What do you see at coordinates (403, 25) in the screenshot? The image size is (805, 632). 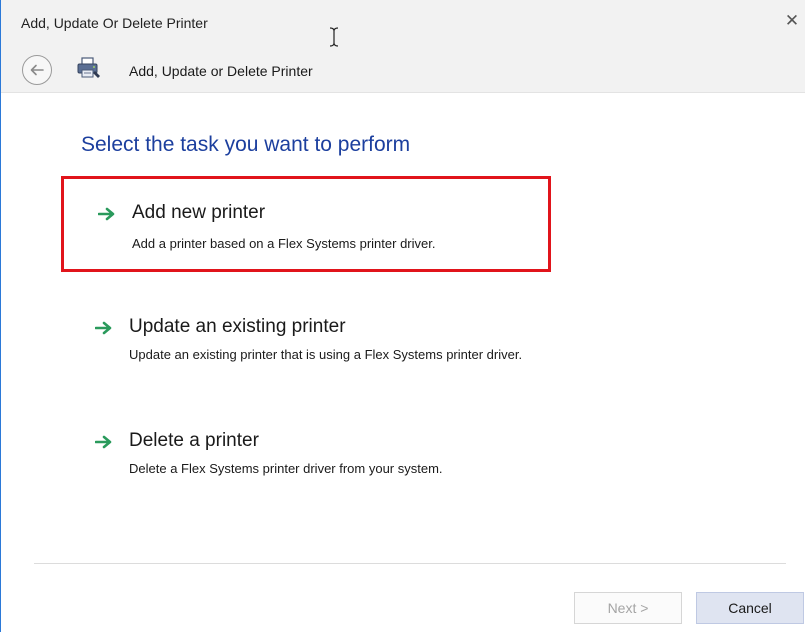 I see `title-bar: Add, Update Or Delete Printer ✕` at bounding box center [403, 25].